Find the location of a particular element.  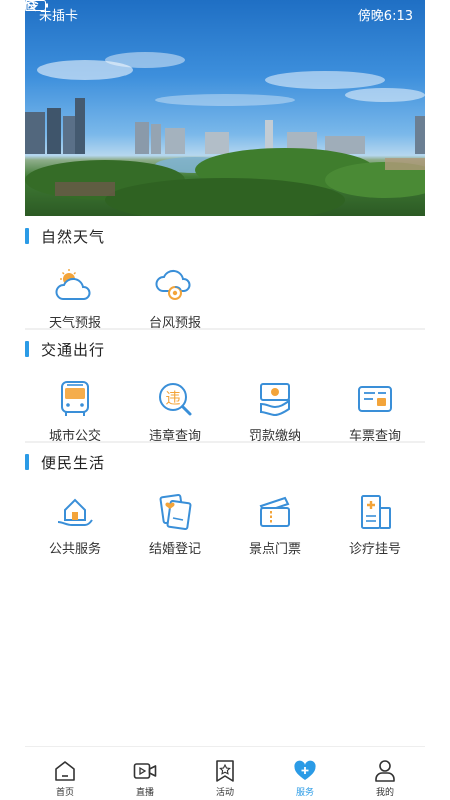

service-label: 景点门票 is located at coordinates (274, 549).